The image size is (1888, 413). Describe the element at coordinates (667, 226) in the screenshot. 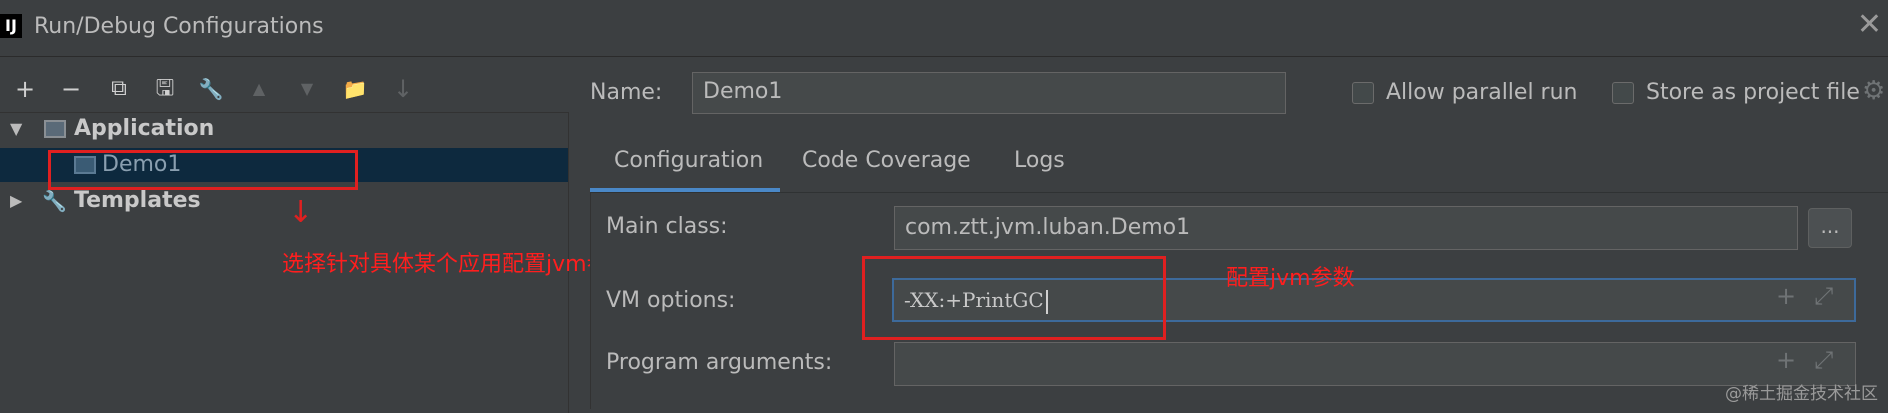

I see `main-class-label: Main class:` at that location.